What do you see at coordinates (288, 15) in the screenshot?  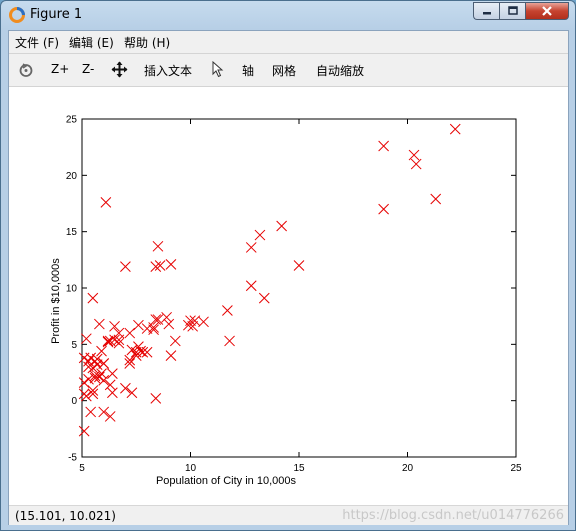 I see `title-bar: Figure 1` at bounding box center [288, 15].